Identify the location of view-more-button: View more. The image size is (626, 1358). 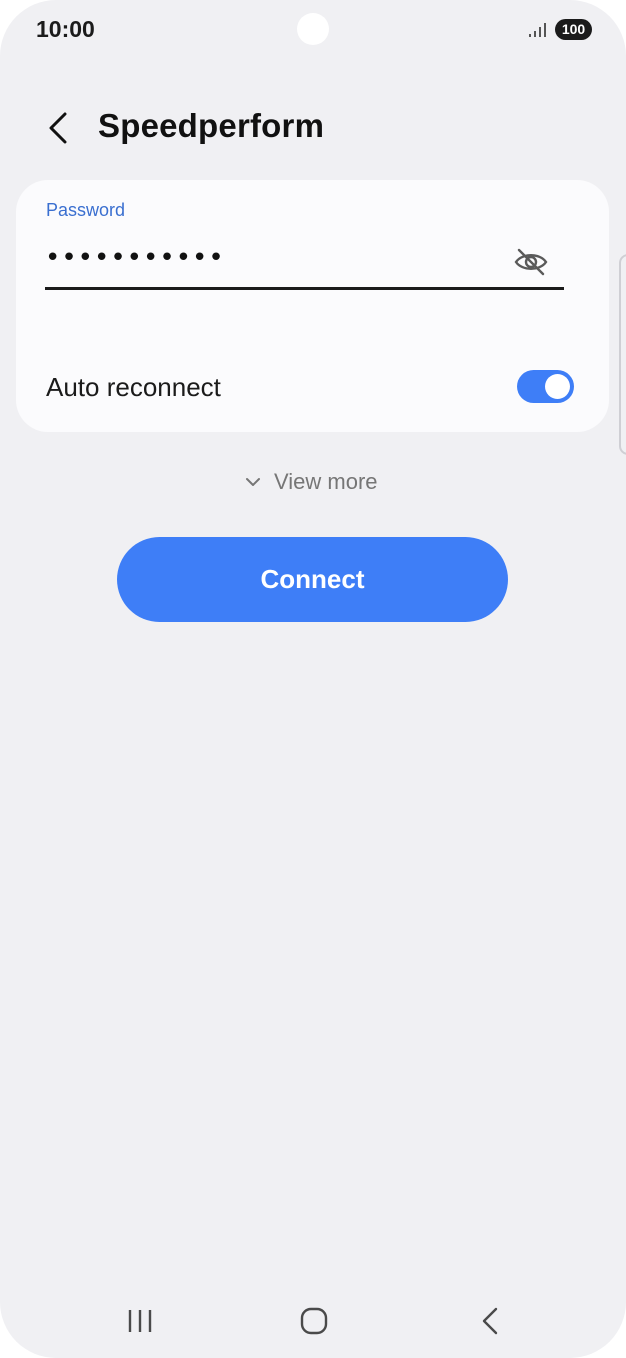
(311, 482).